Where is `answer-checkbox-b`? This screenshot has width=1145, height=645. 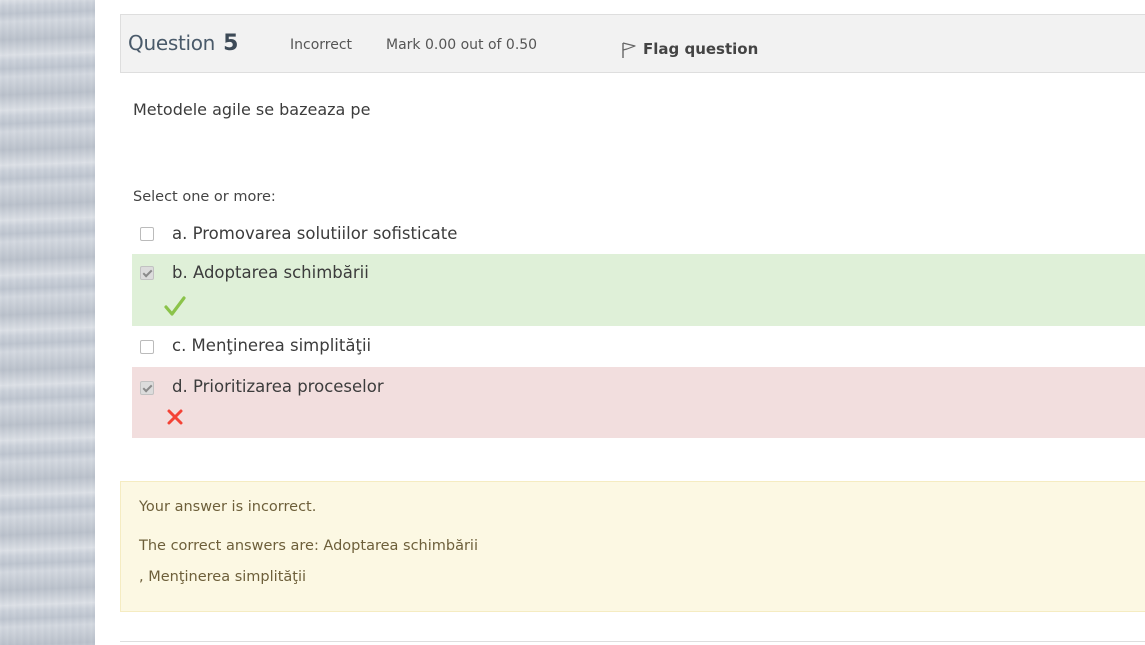 answer-checkbox-b is located at coordinates (147, 273).